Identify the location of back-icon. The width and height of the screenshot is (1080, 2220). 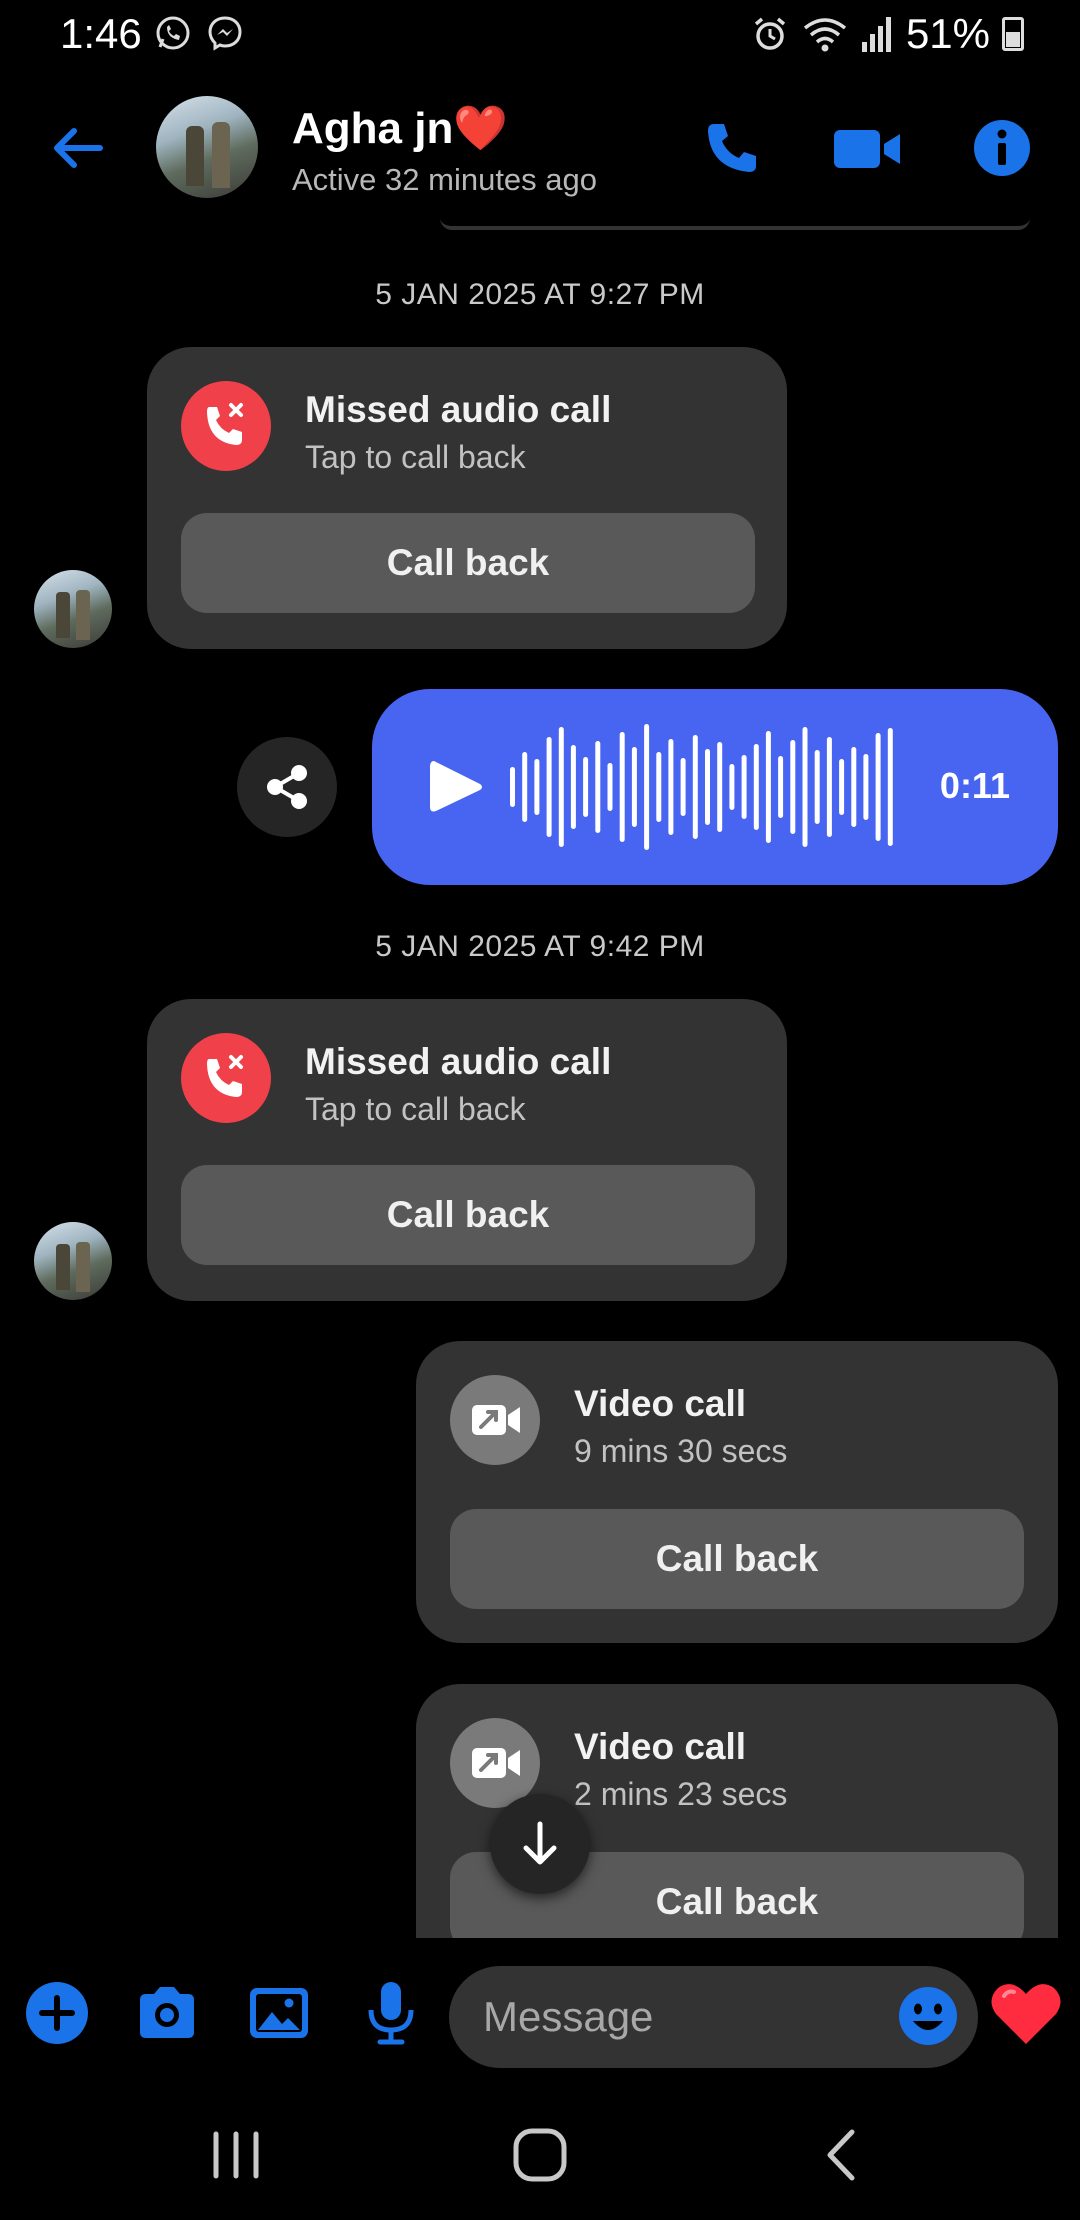
(842, 2155).